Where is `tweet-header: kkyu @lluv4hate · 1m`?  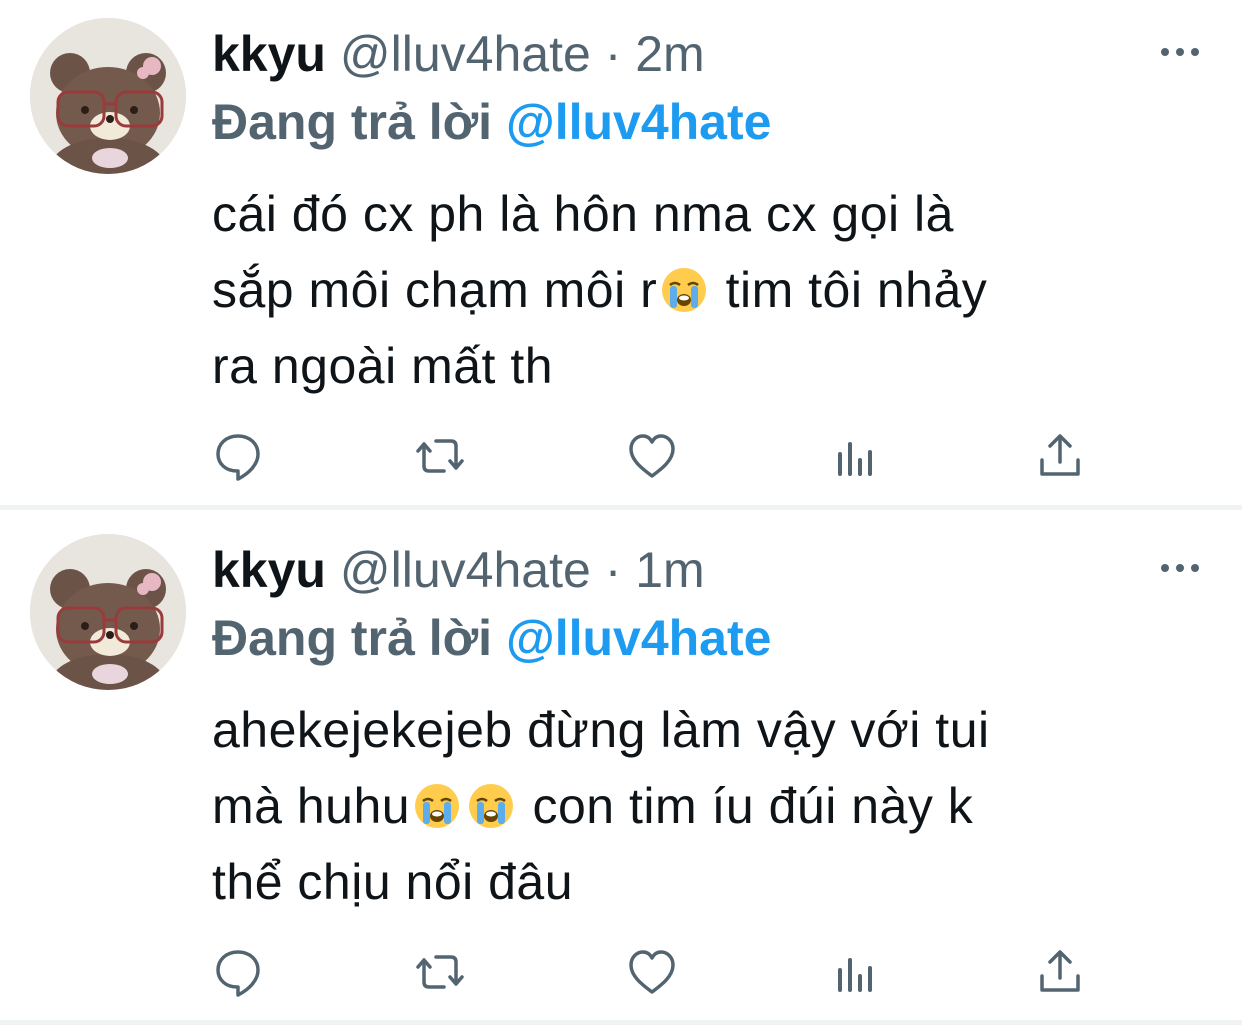
tweet-header: kkyu @lluv4hate · 1m is located at coordinates (458, 570).